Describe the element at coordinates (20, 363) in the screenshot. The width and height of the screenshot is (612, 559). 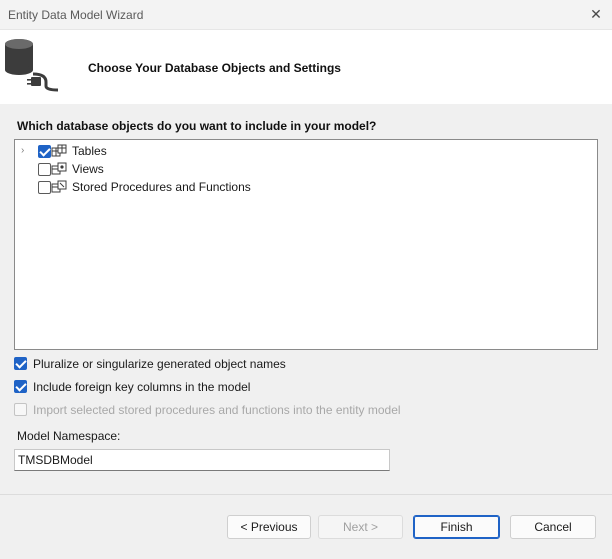
I see `pluralize-checkbox` at that location.